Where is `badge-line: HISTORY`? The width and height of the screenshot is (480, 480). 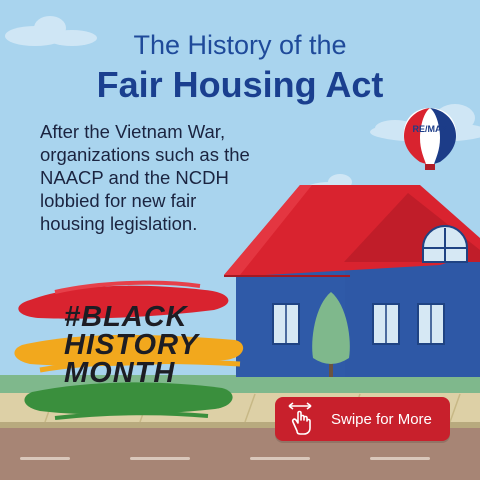 badge-line: HISTORY is located at coordinates (131, 345).